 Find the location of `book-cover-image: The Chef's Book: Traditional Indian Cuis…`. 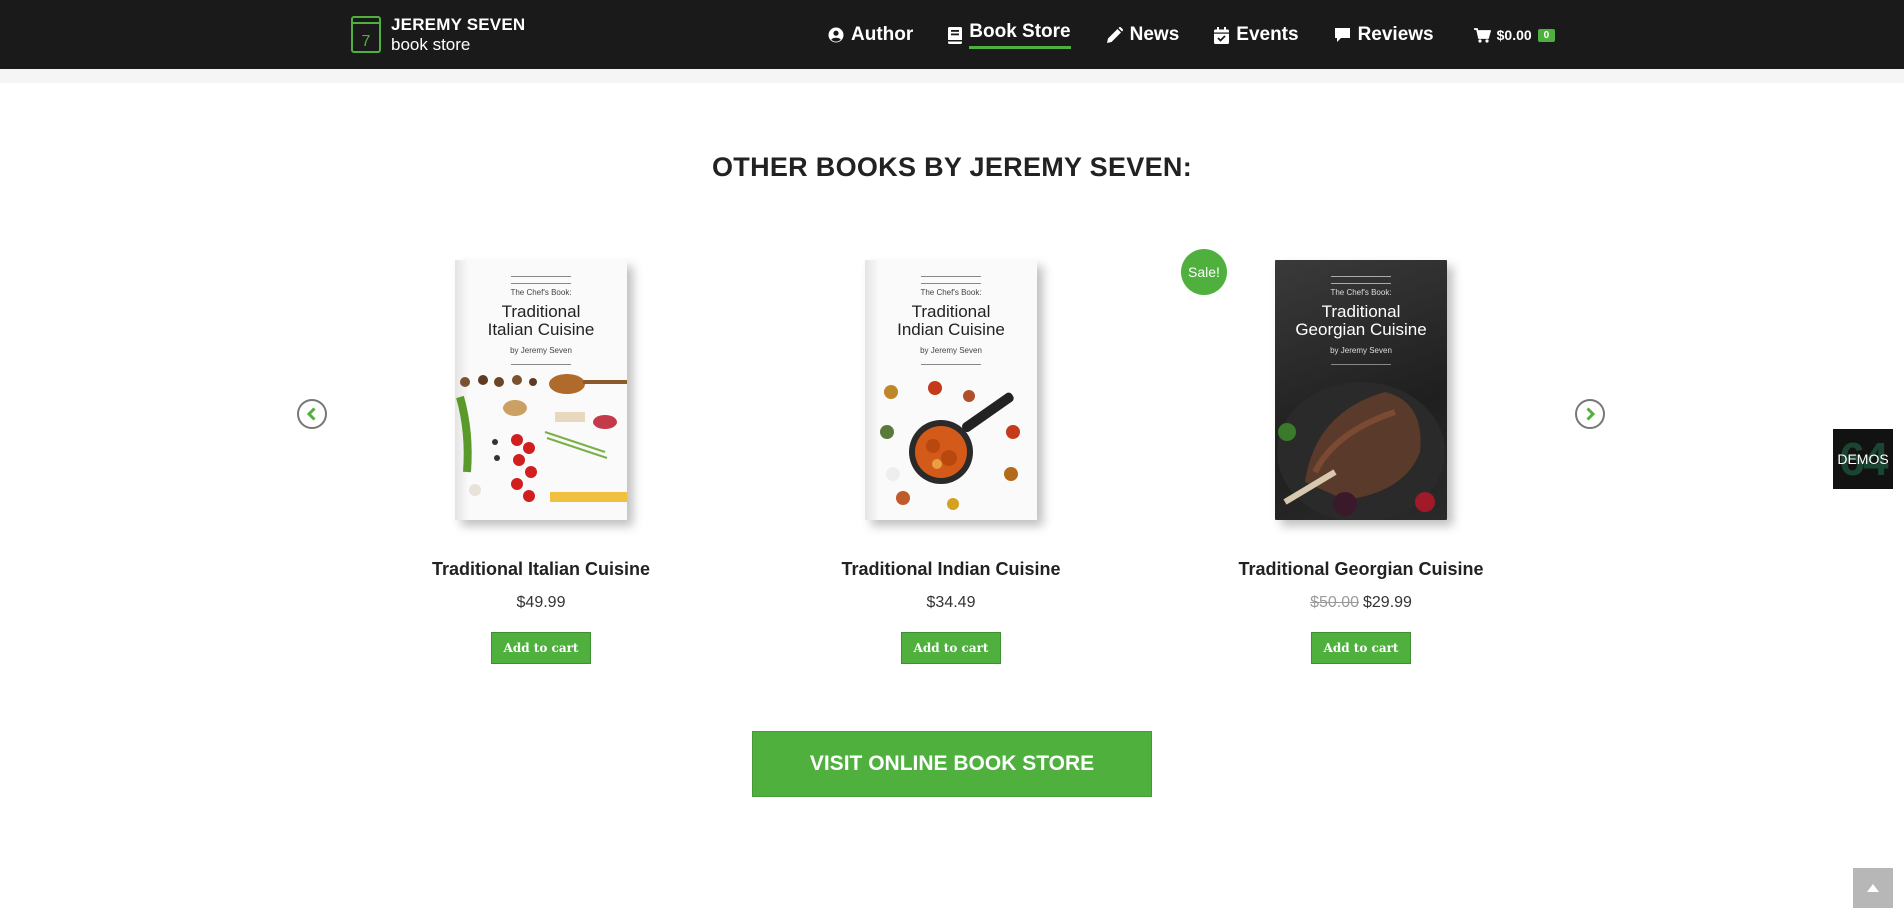

book-cover-image: The Chef's Book: Traditional Indian Cuis… is located at coordinates (951, 390).